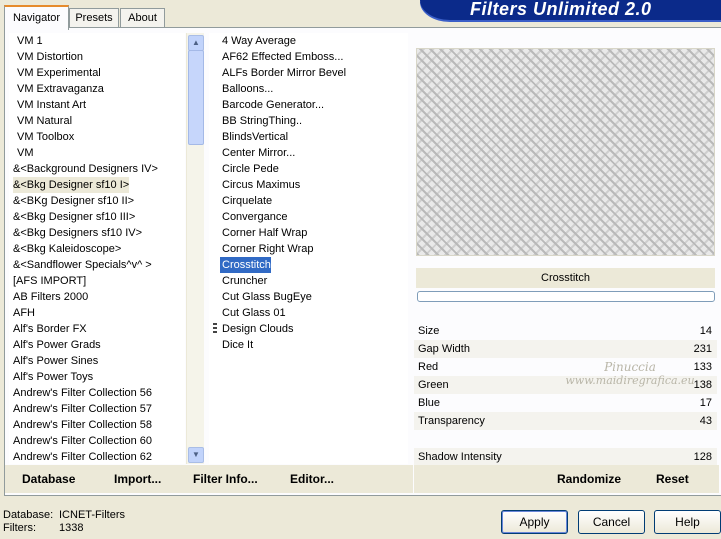  Describe the element at coordinates (565, 403) in the screenshot. I see `parameter-row: Blue 17` at that location.